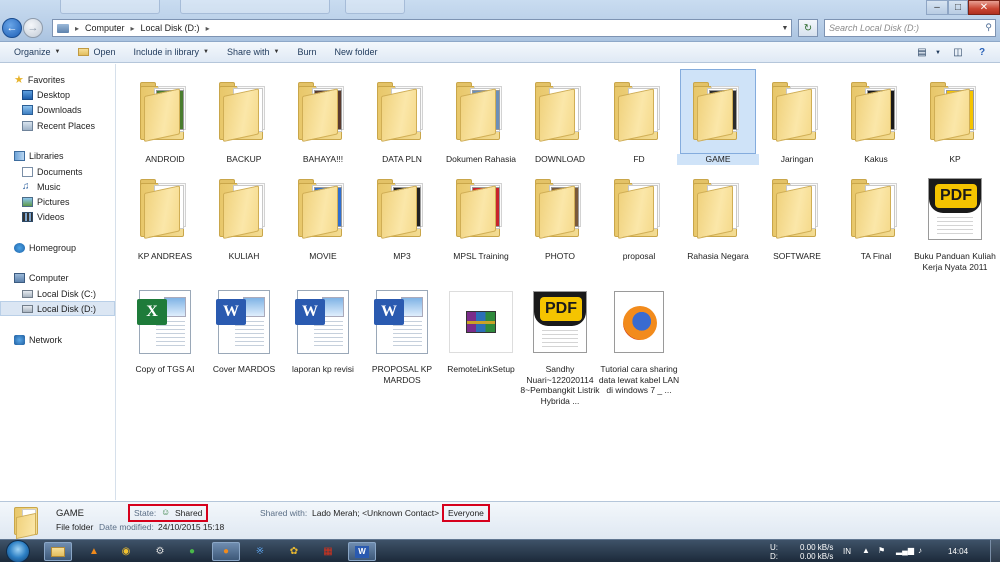 The height and width of the screenshot is (562, 1000). What do you see at coordinates (27, 293) in the screenshot?
I see `drive-icon` at bounding box center [27, 293].